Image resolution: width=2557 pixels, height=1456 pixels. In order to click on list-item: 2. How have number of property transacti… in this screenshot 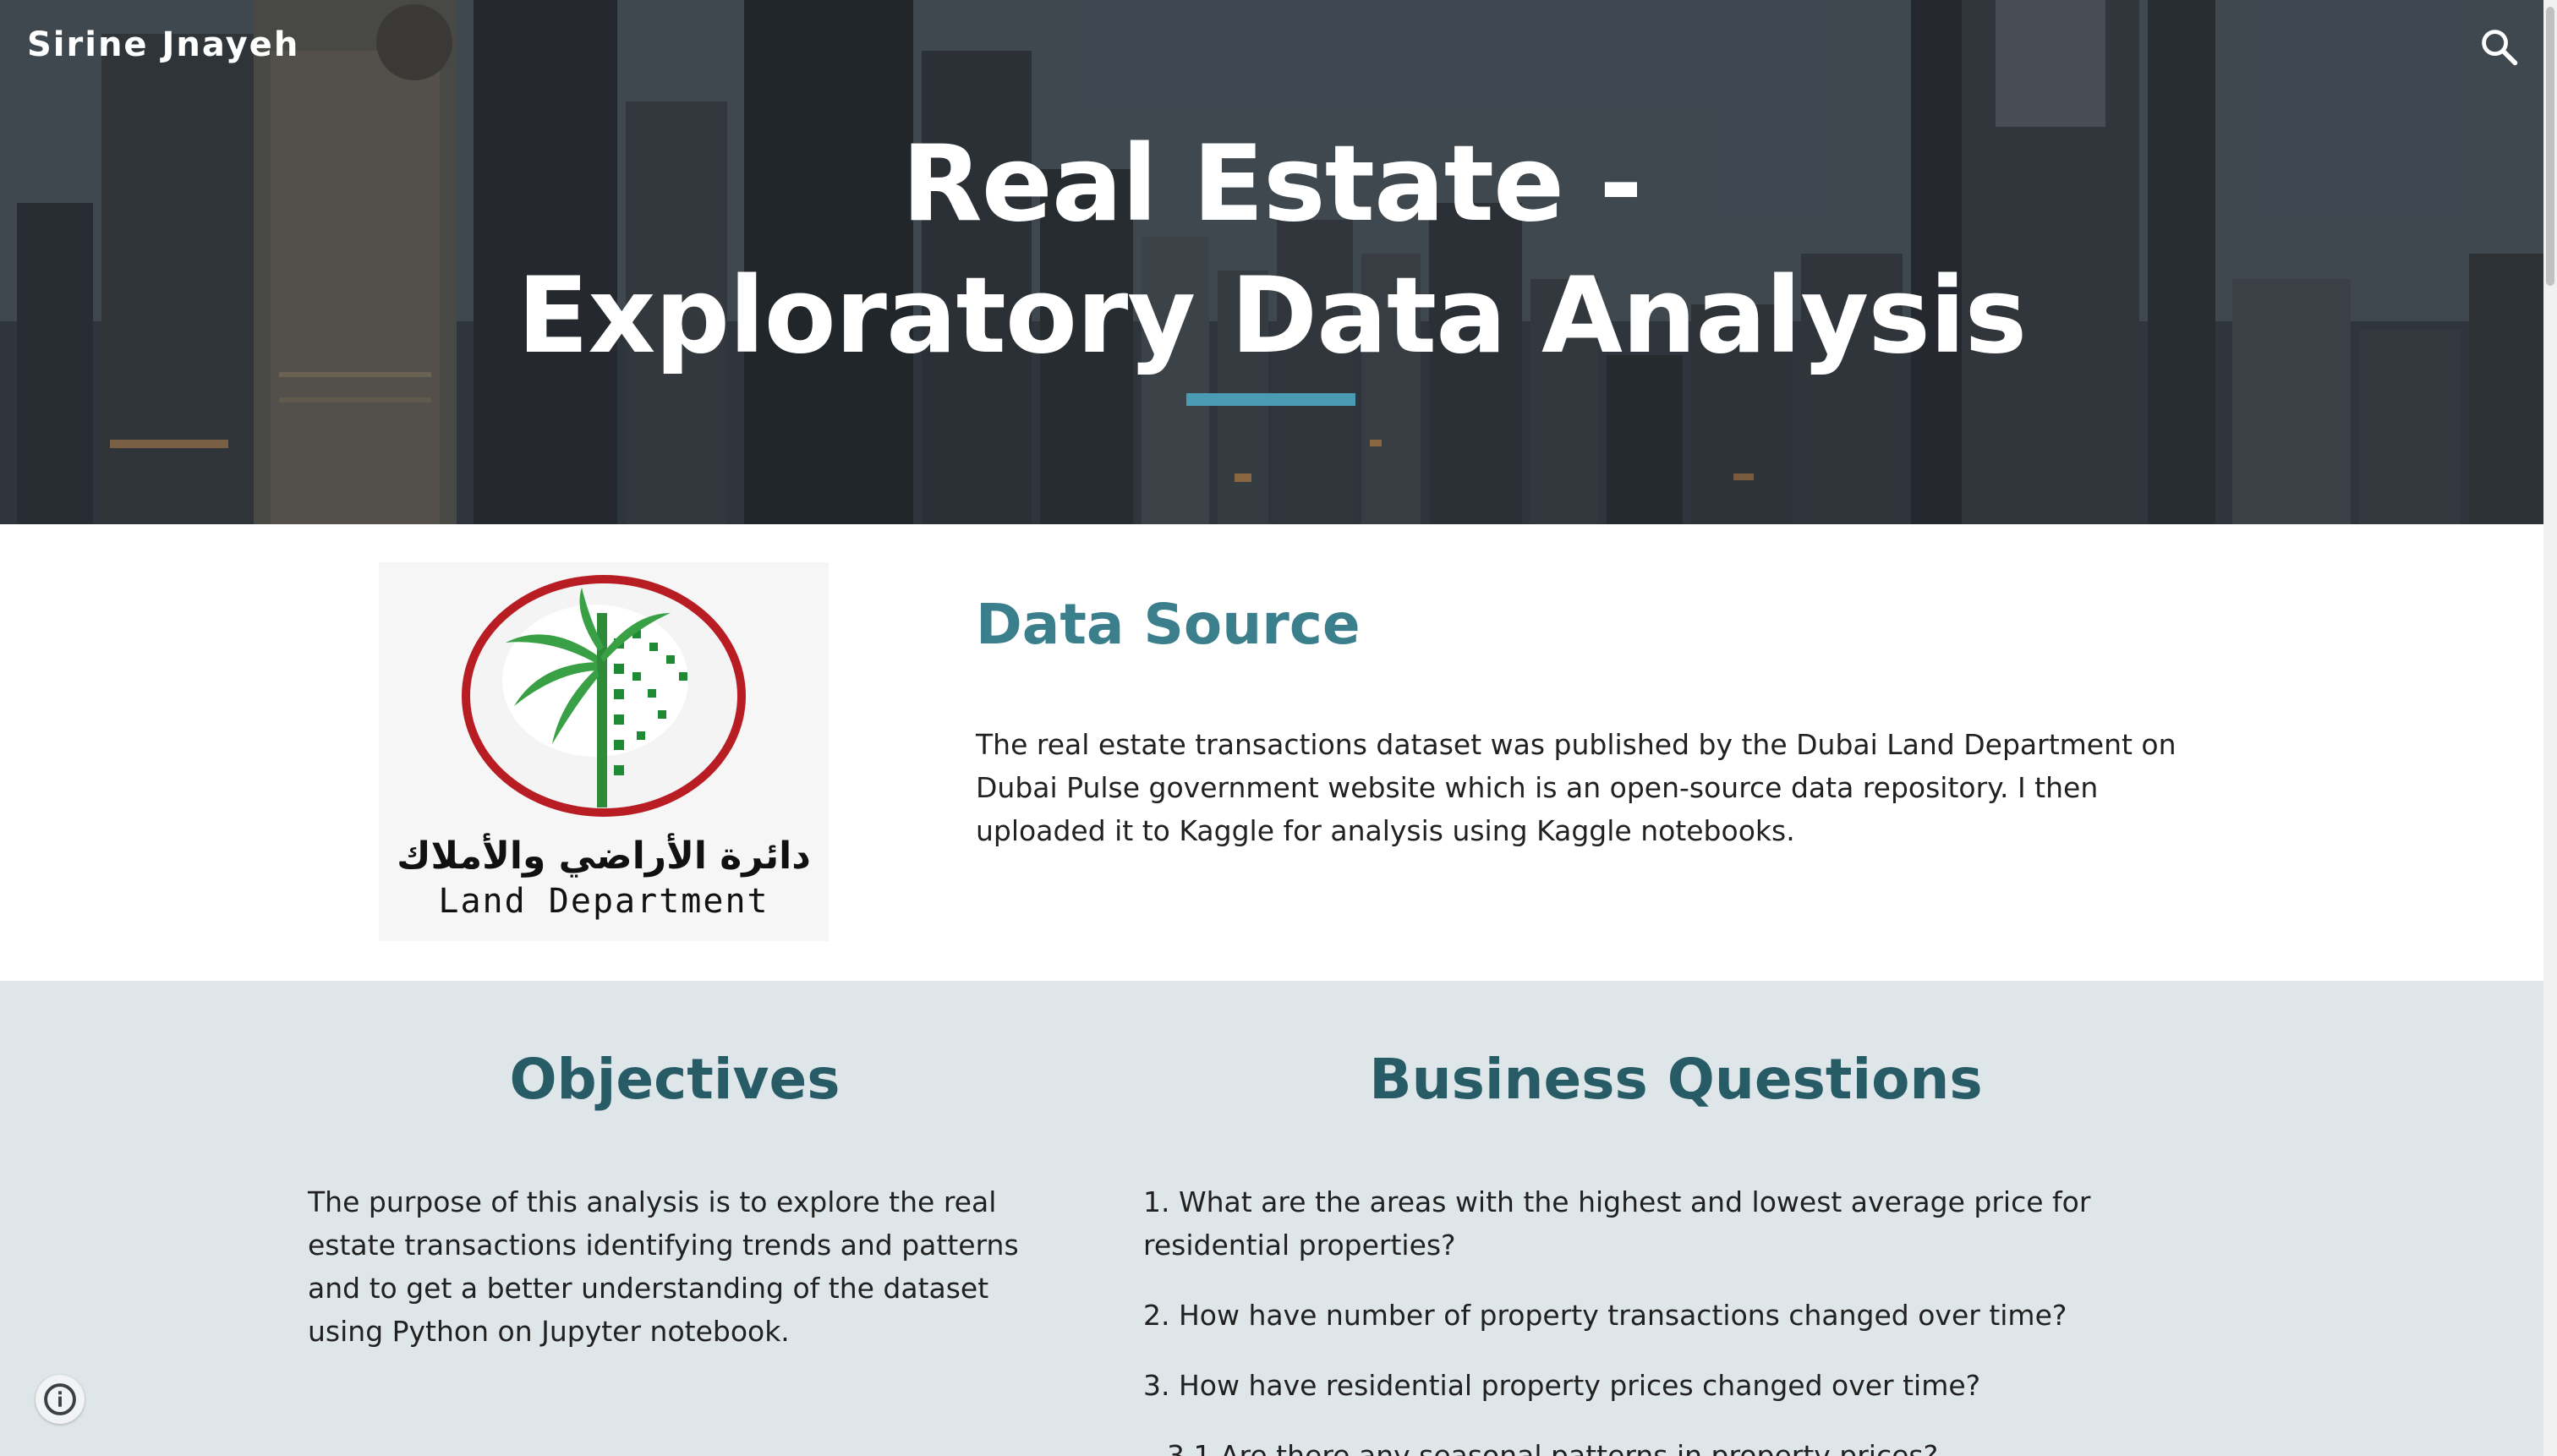, I will do `click(1605, 1315)`.